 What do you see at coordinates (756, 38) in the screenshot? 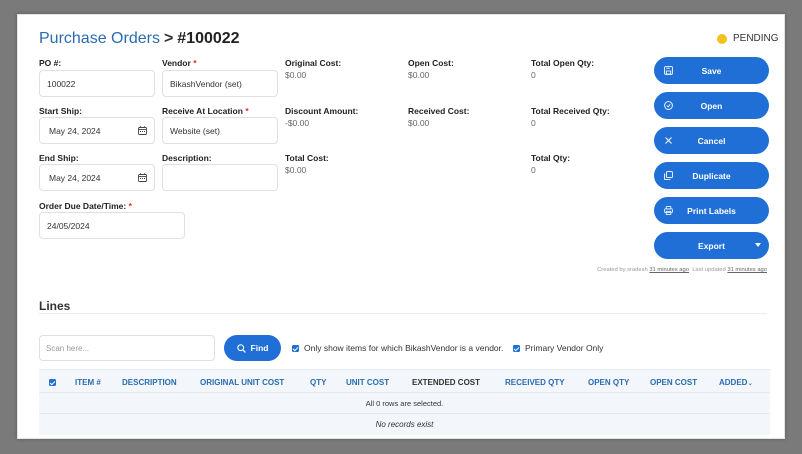
I see `status-label: PENDING` at bounding box center [756, 38].